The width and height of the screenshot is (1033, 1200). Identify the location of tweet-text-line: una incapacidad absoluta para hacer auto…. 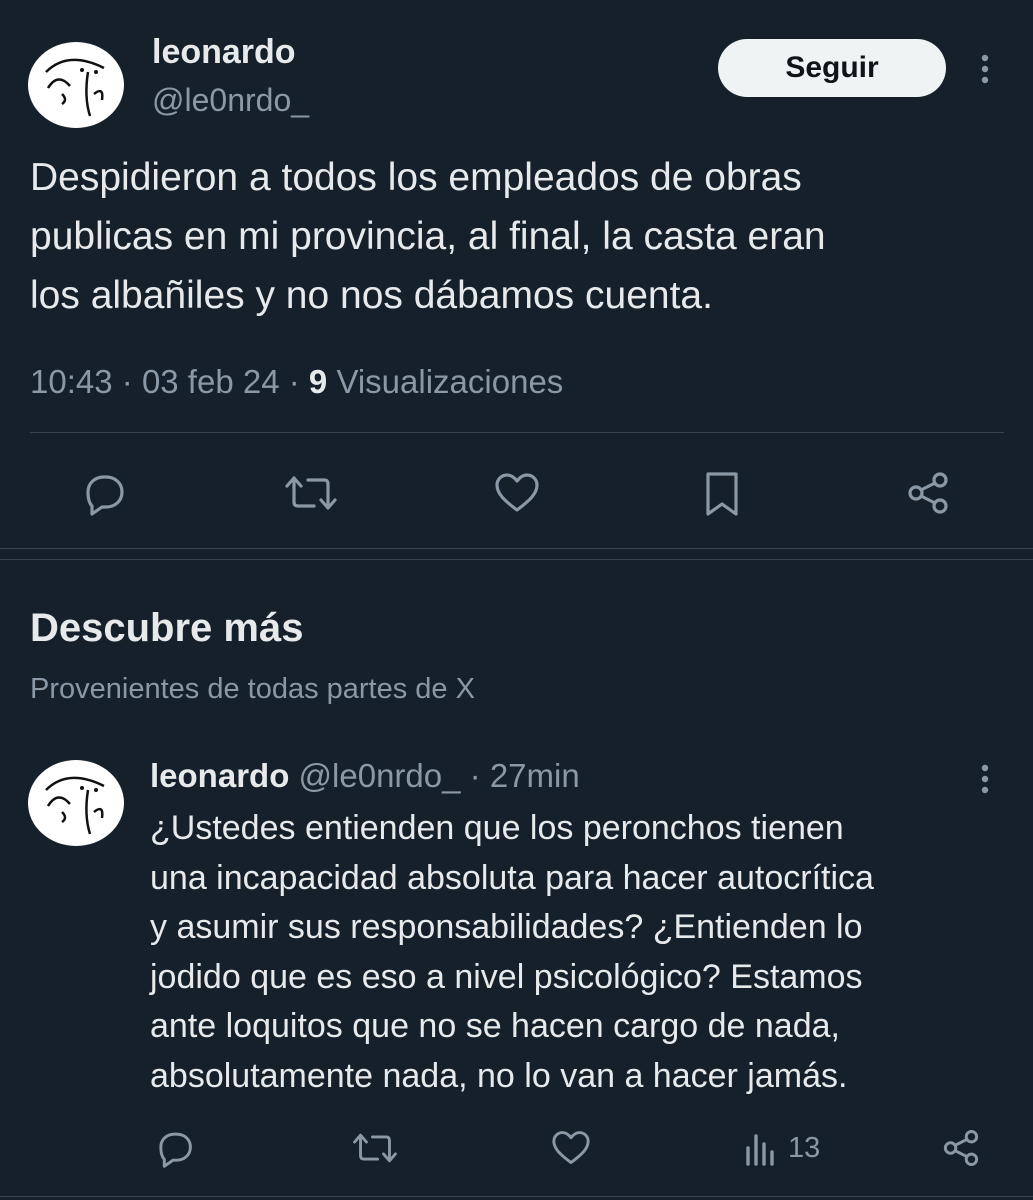
(512, 877).